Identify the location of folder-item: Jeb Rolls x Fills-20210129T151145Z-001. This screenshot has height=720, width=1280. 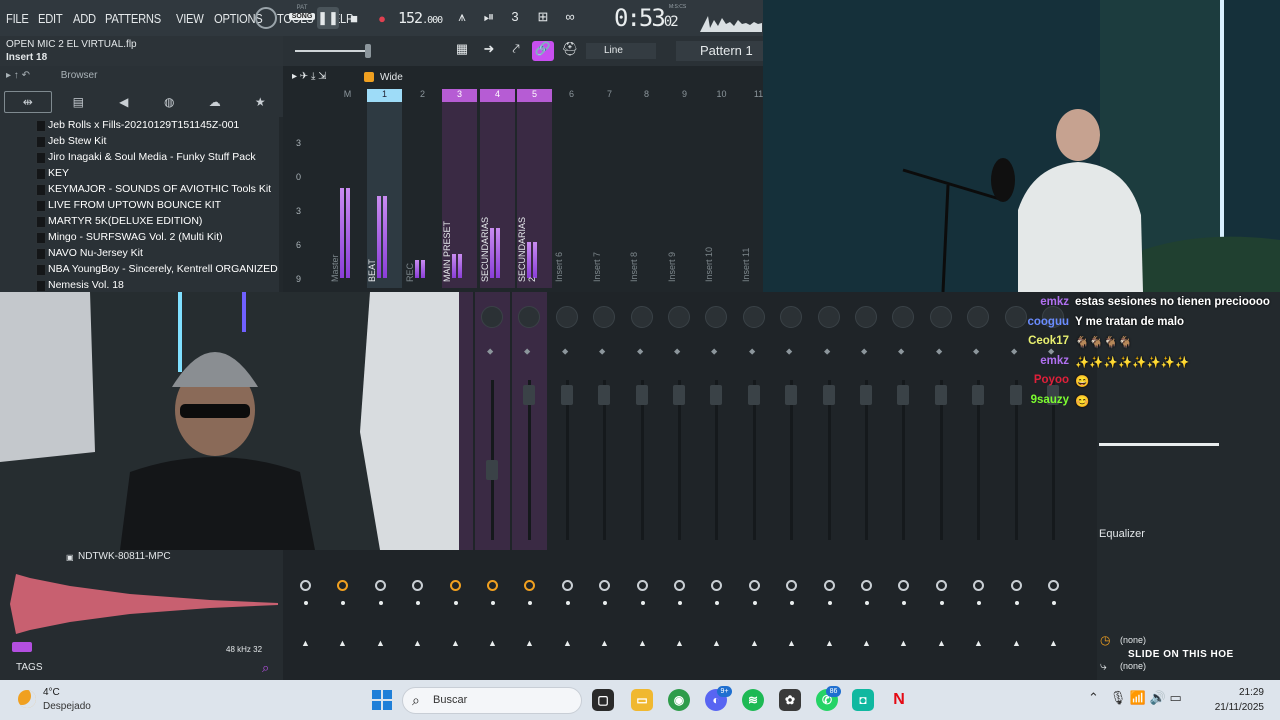
(139, 125).